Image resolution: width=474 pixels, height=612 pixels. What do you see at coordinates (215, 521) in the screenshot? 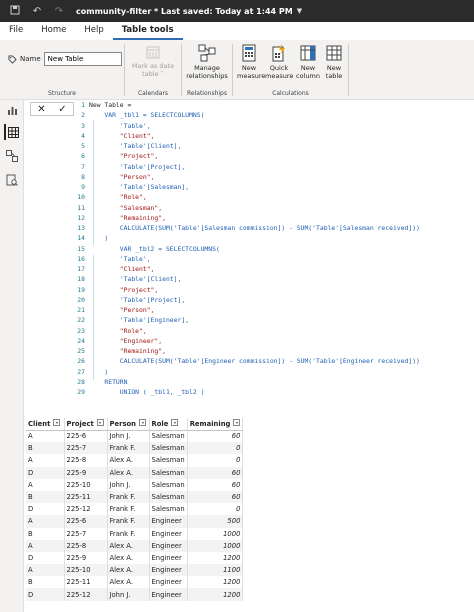
I see `table-cell: 500` at bounding box center [215, 521].